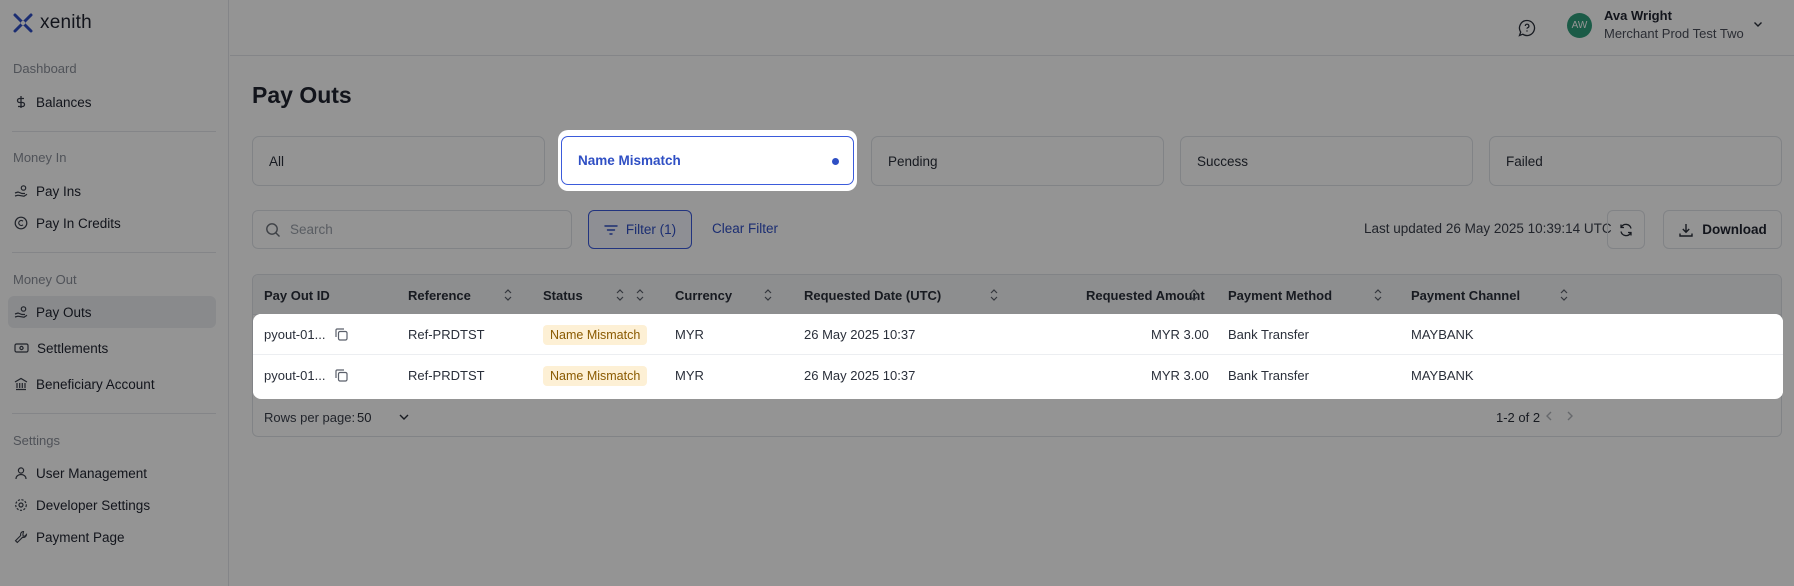 Image resolution: width=1794 pixels, height=586 pixels. I want to click on sidebar-item-label: Settlements, so click(73, 348).